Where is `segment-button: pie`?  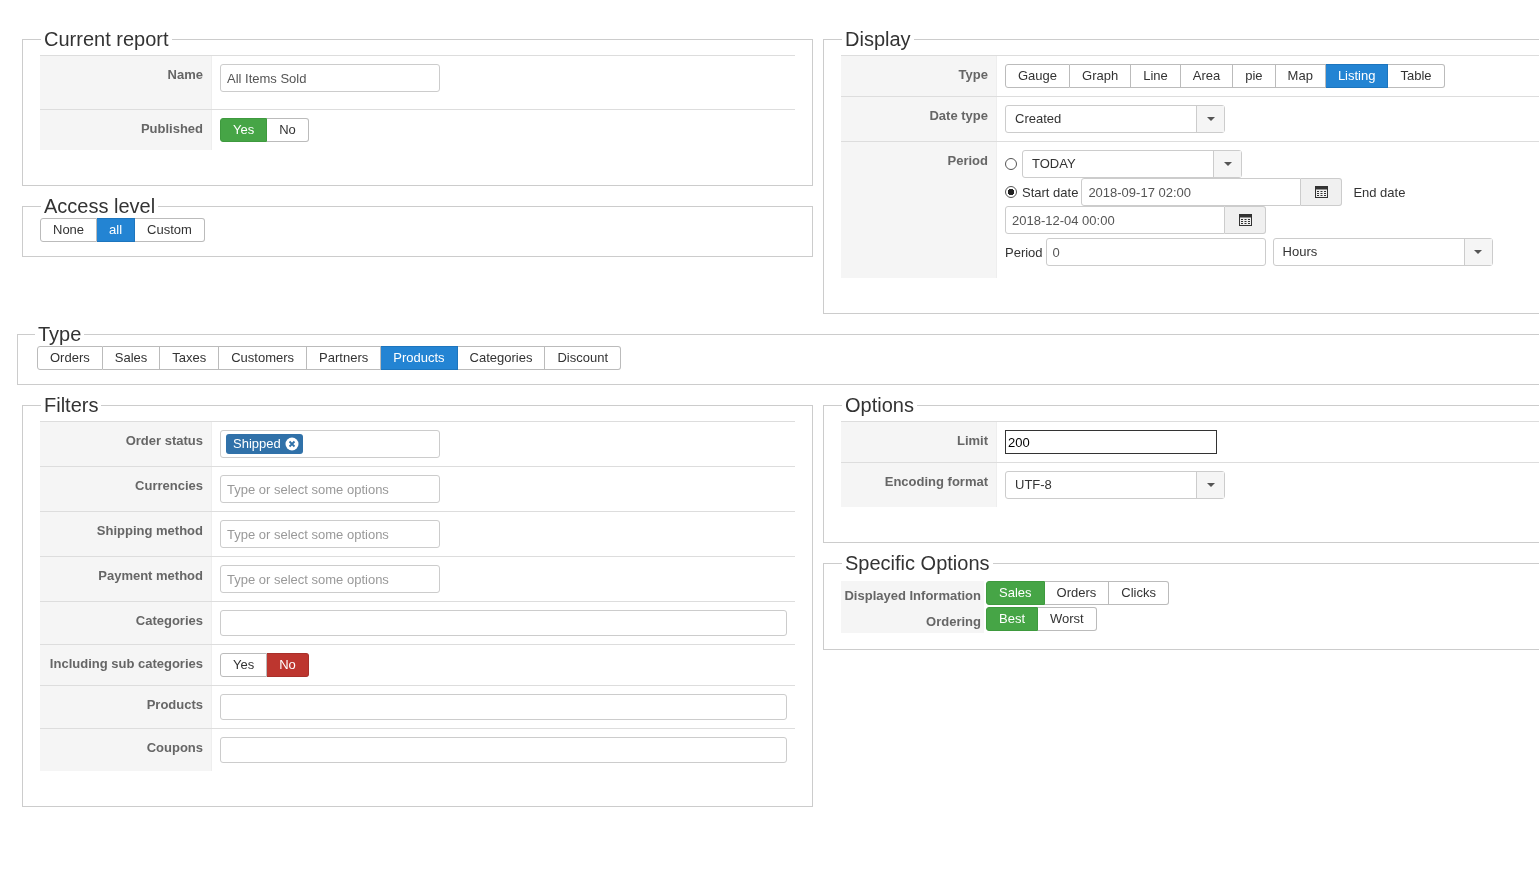
segment-button: pie is located at coordinates (1254, 76).